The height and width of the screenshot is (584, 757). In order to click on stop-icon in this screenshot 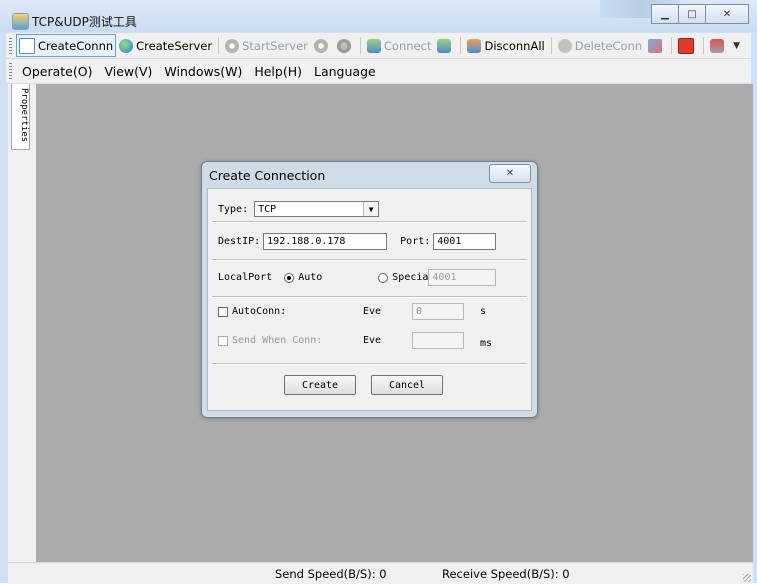, I will do `click(343, 45)`.